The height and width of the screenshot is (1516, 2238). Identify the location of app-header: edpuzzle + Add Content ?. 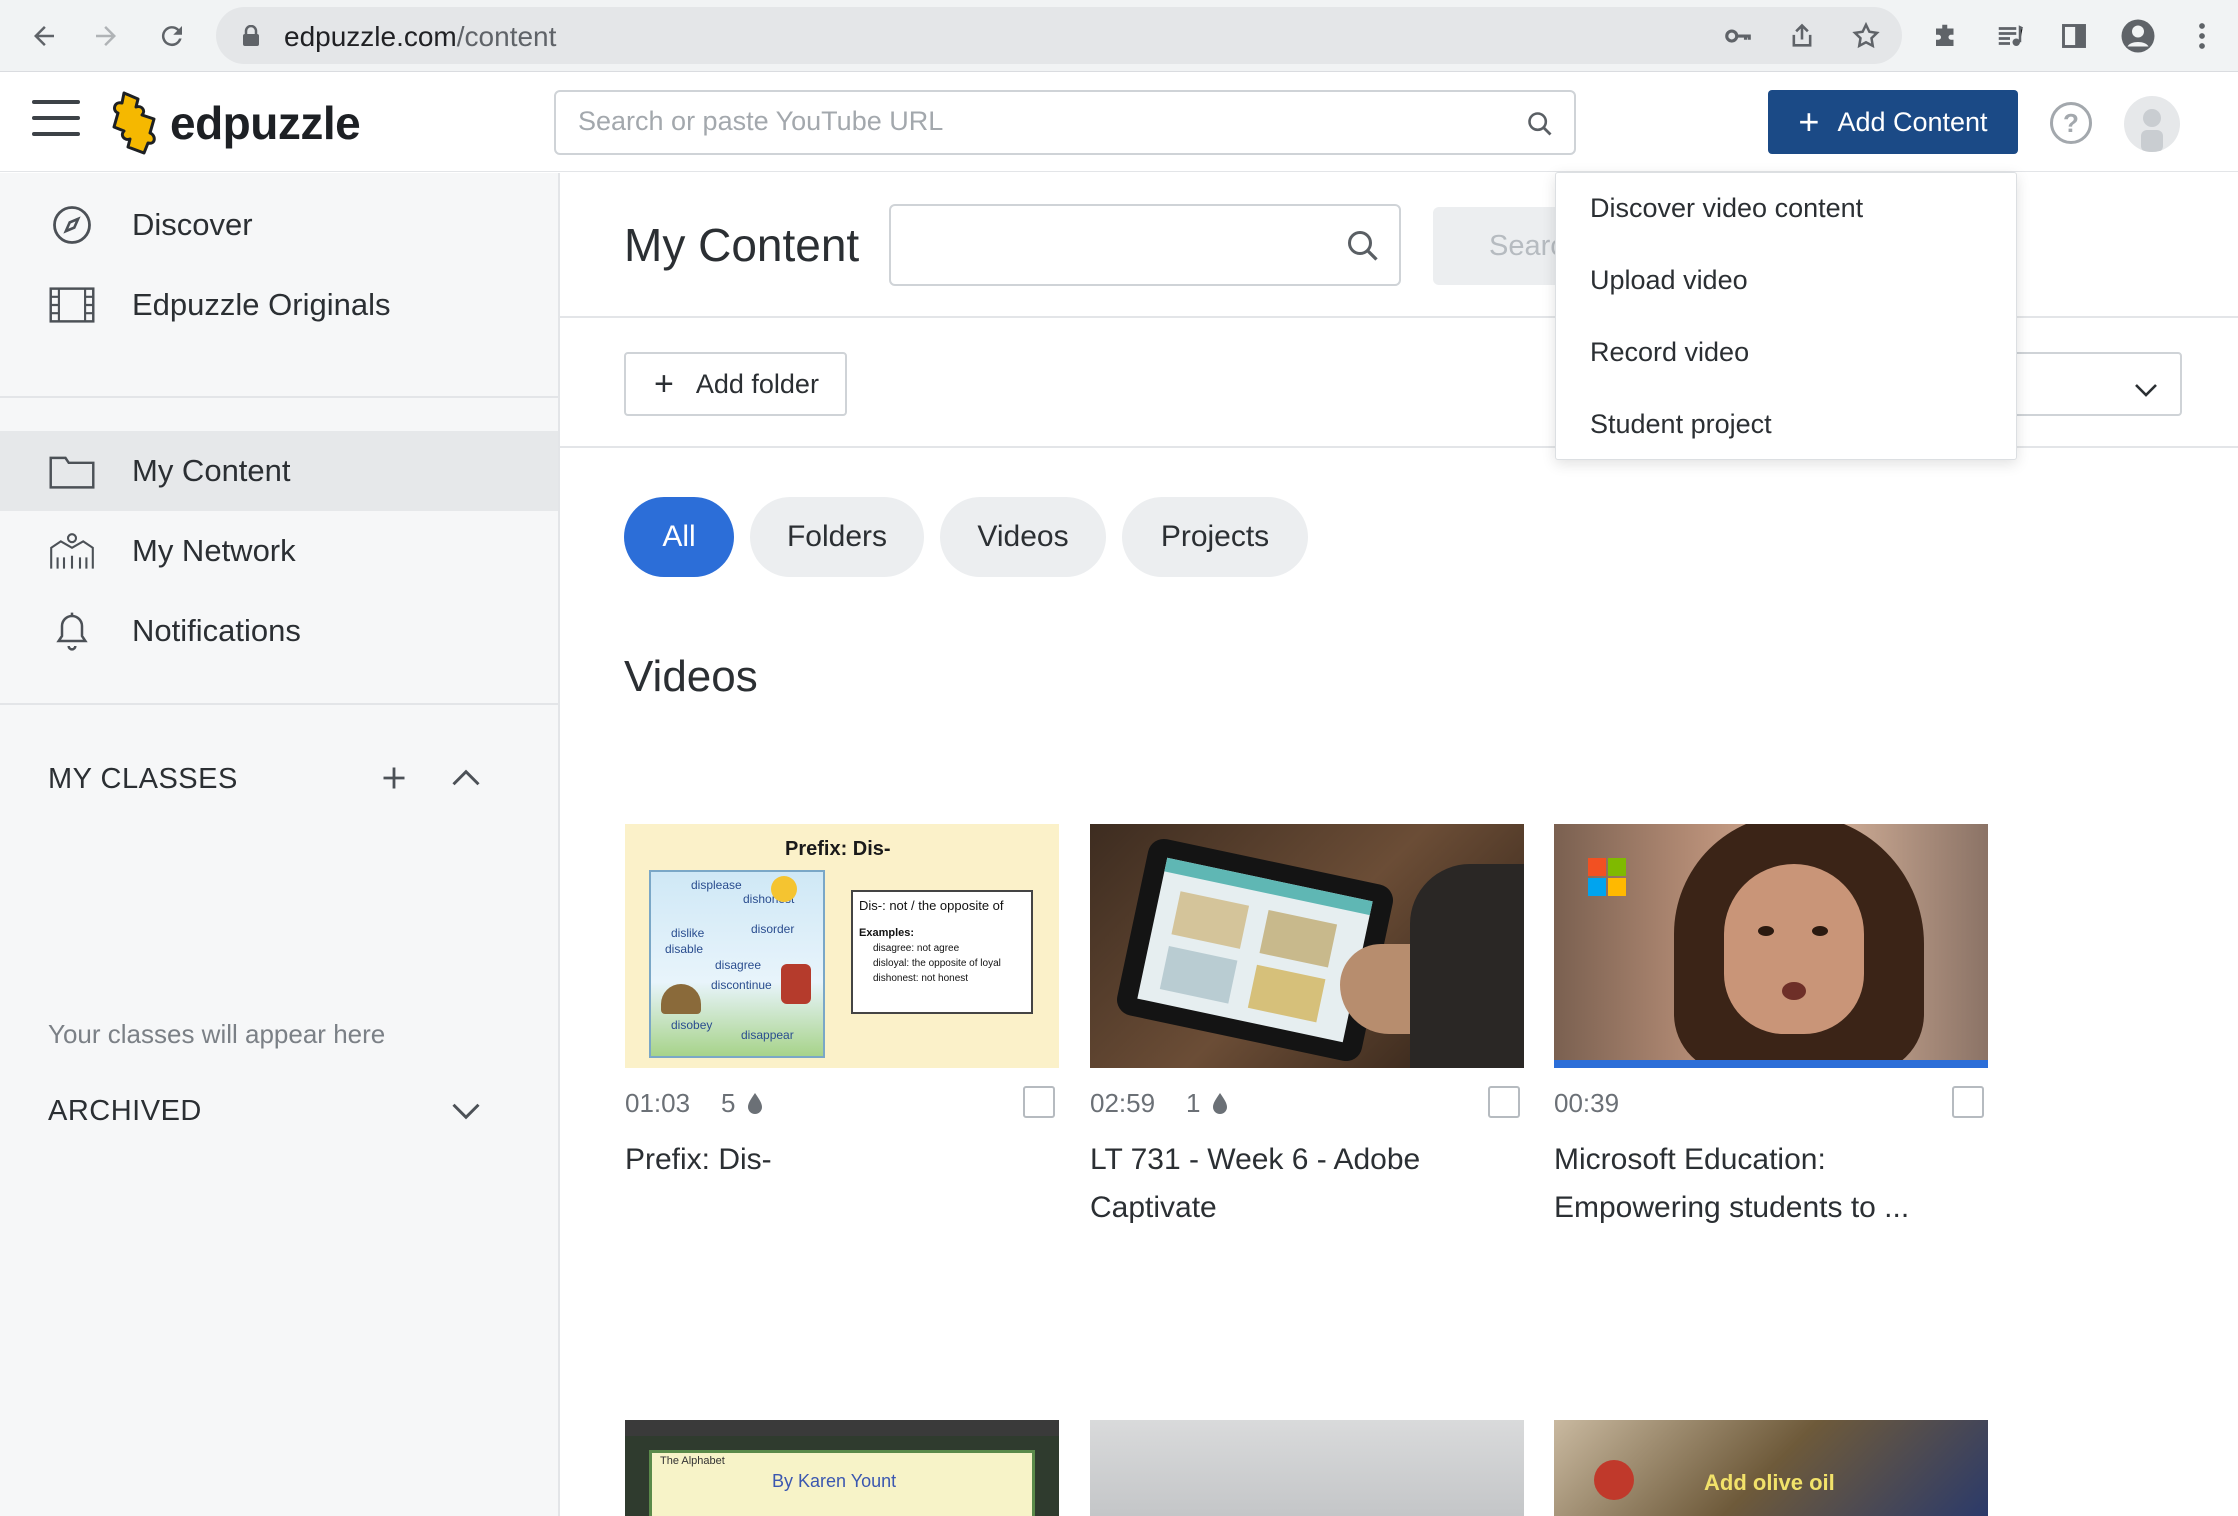
(1119, 122).